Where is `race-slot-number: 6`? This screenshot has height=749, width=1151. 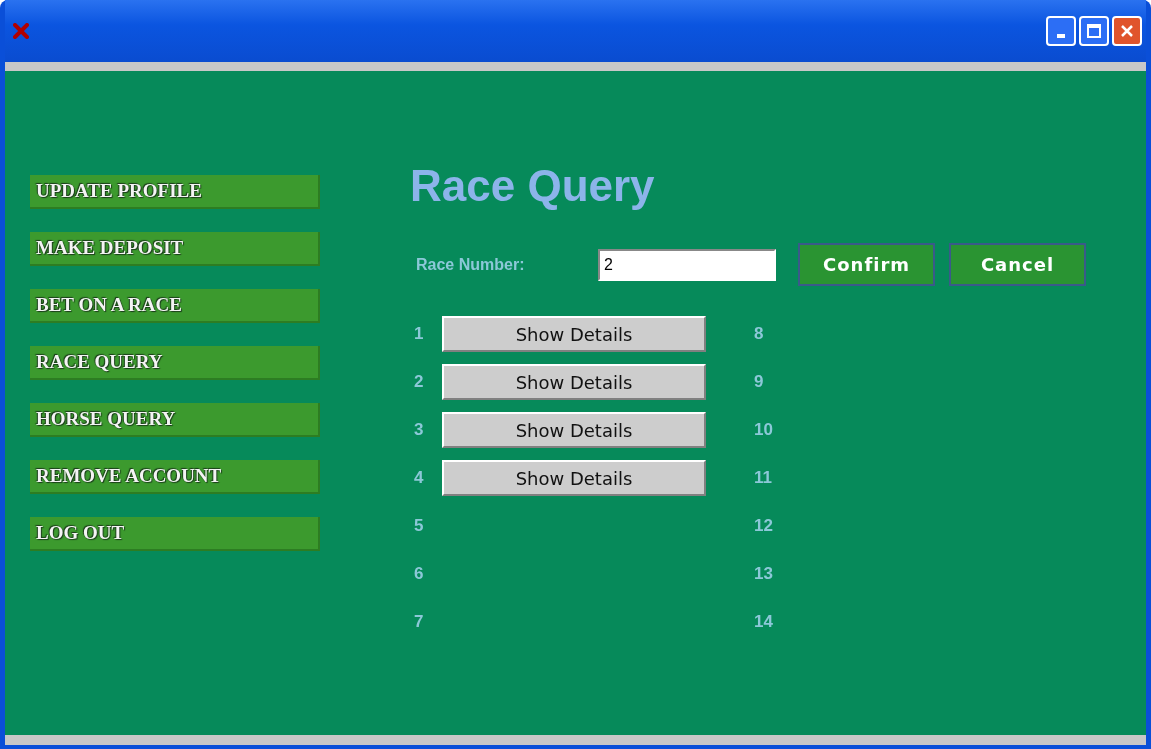
race-slot-number: 6 is located at coordinates (419, 574).